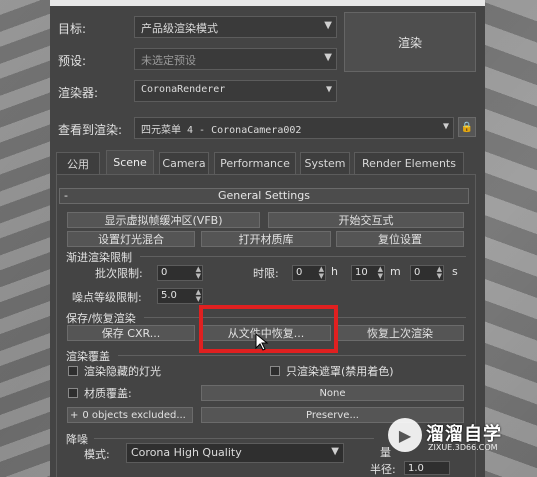 This screenshot has width=537, height=477. Describe the element at coordinates (299, 272) in the screenshot. I see `hours-value: 0` at that location.